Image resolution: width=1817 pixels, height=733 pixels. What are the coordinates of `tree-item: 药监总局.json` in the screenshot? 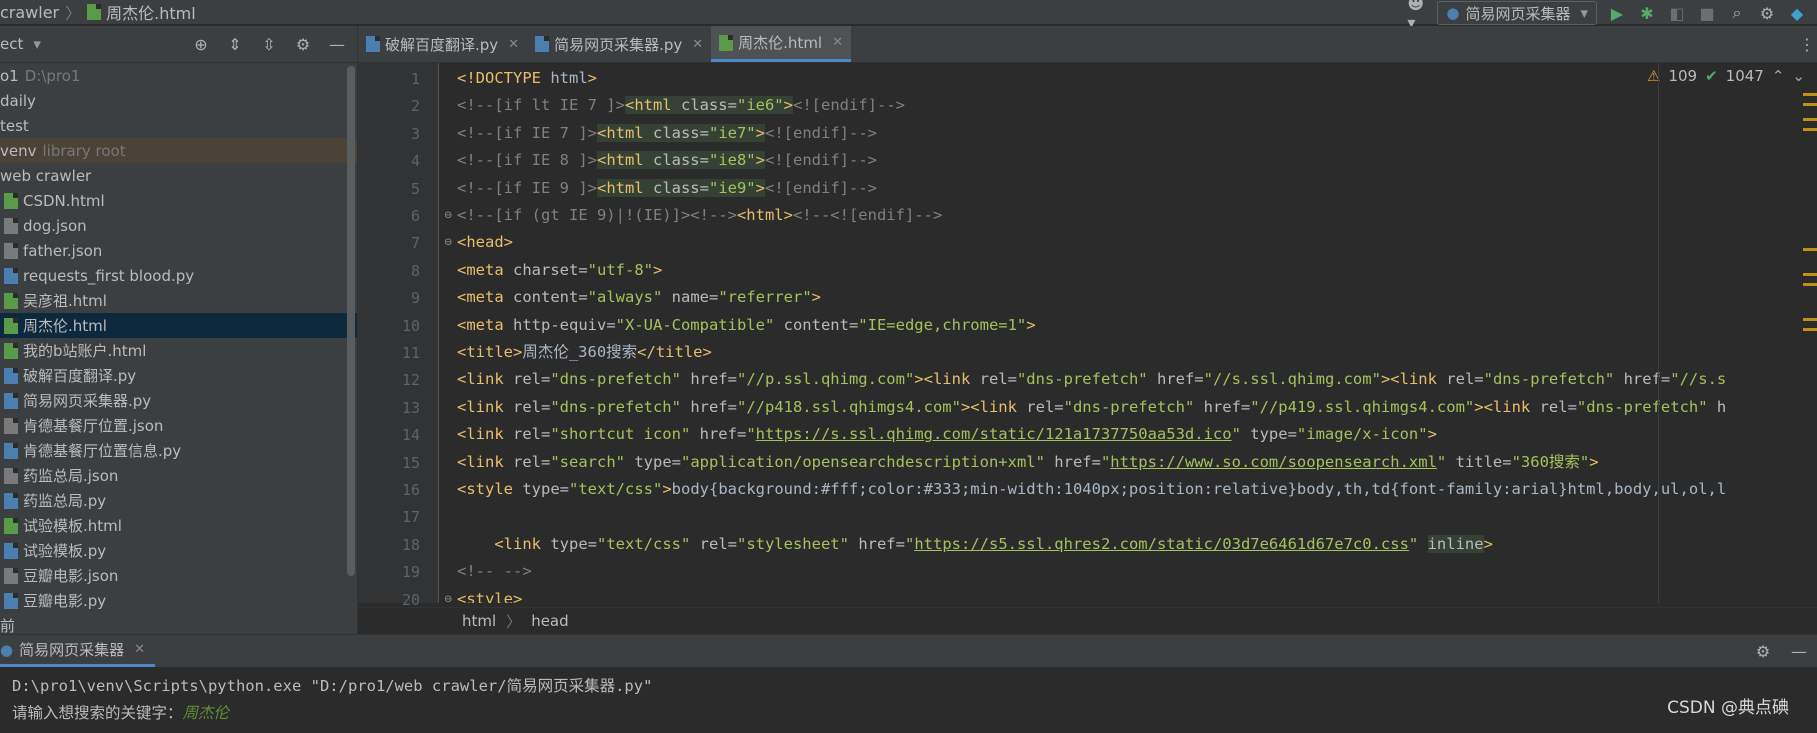 It's located at (178, 475).